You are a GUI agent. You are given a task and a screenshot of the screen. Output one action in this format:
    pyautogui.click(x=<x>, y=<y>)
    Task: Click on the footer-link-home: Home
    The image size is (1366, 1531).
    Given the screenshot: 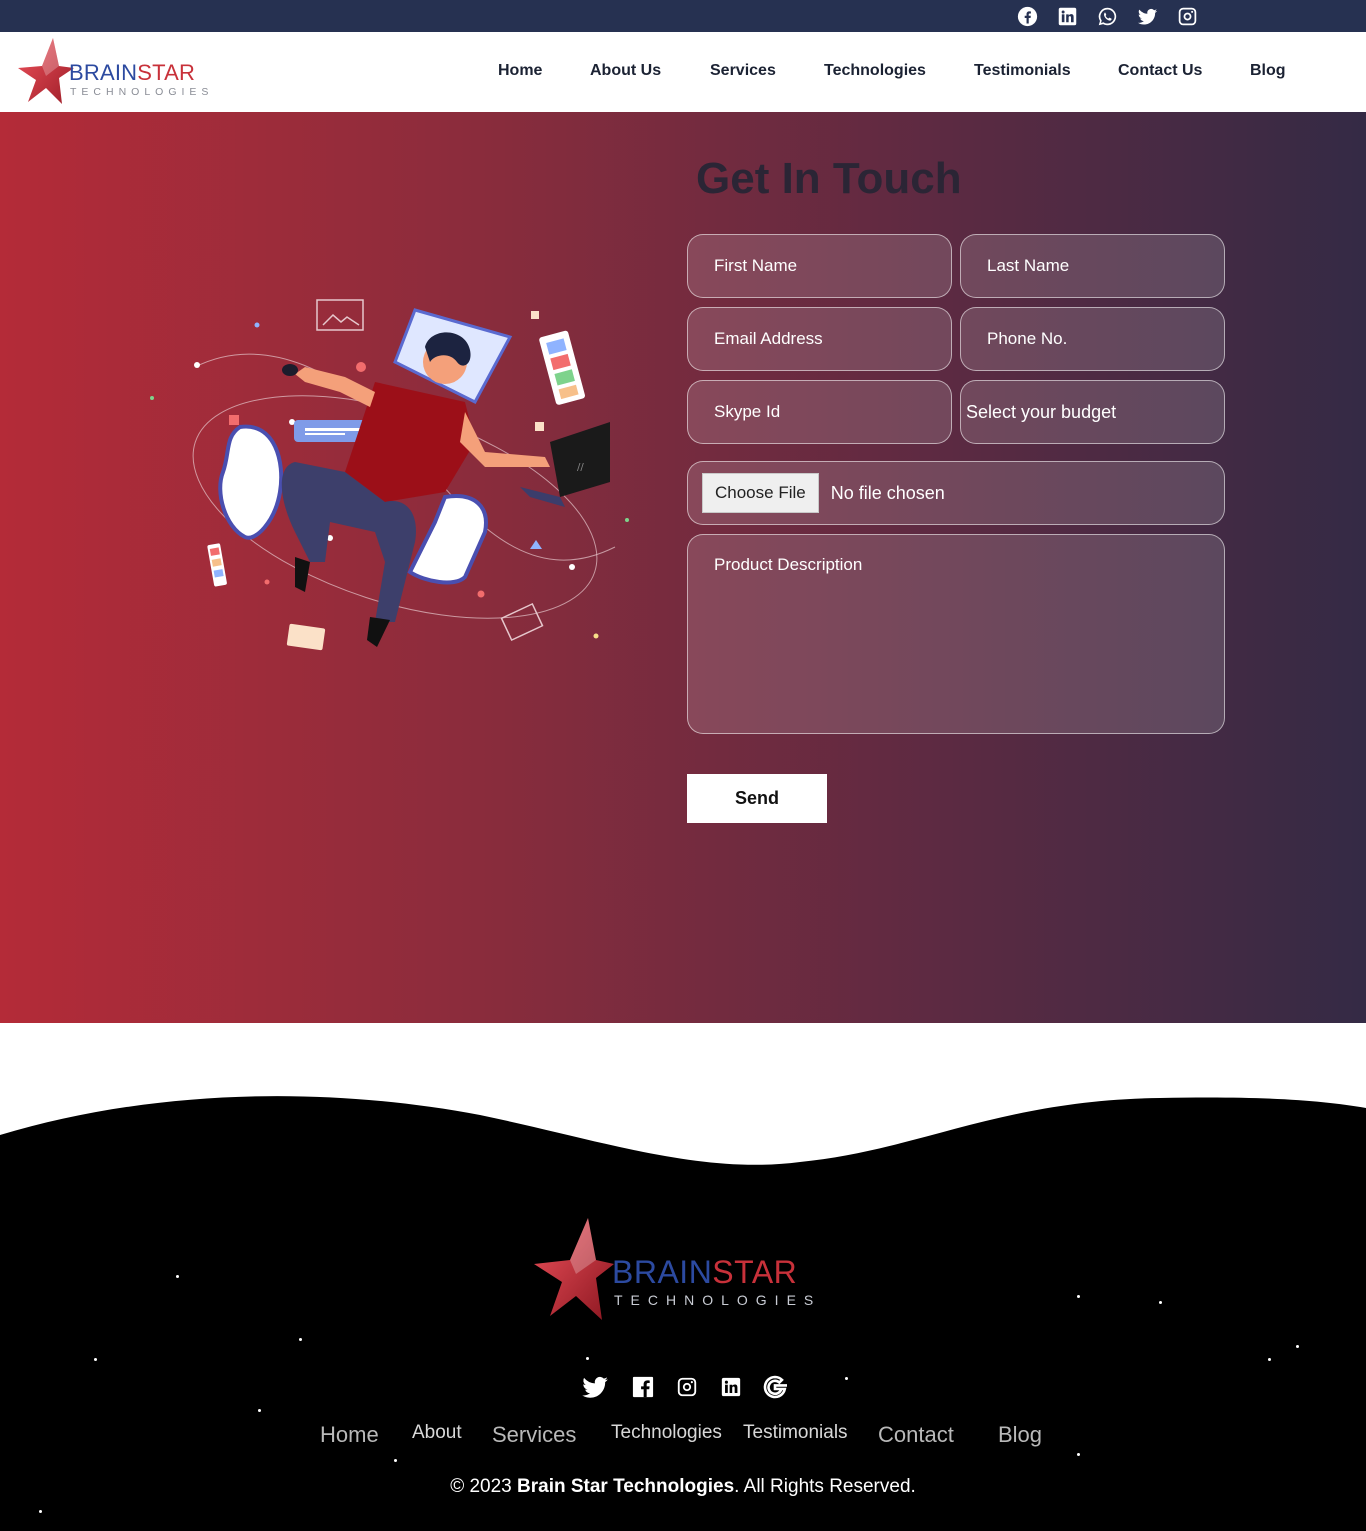 What is the action you would take?
    pyautogui.click(x=349, y=1435)
    